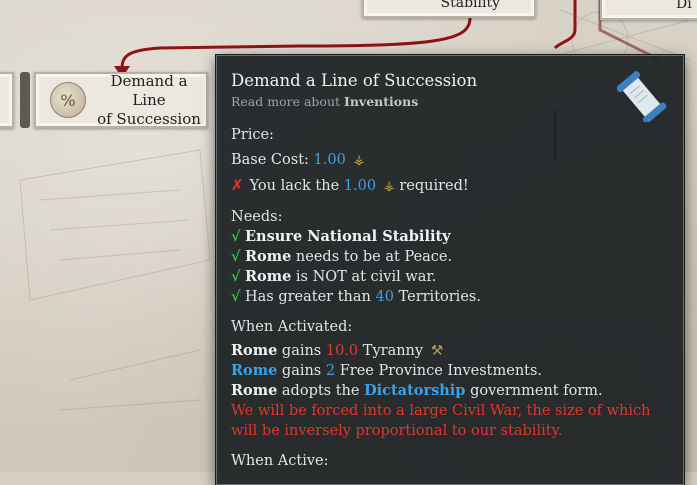 The width and height of the screenshot is (697, 485). What do you see at coordinates (330, 371) in the screenshot?
I see `investments-value: 2` at bounding box center [330, 371].